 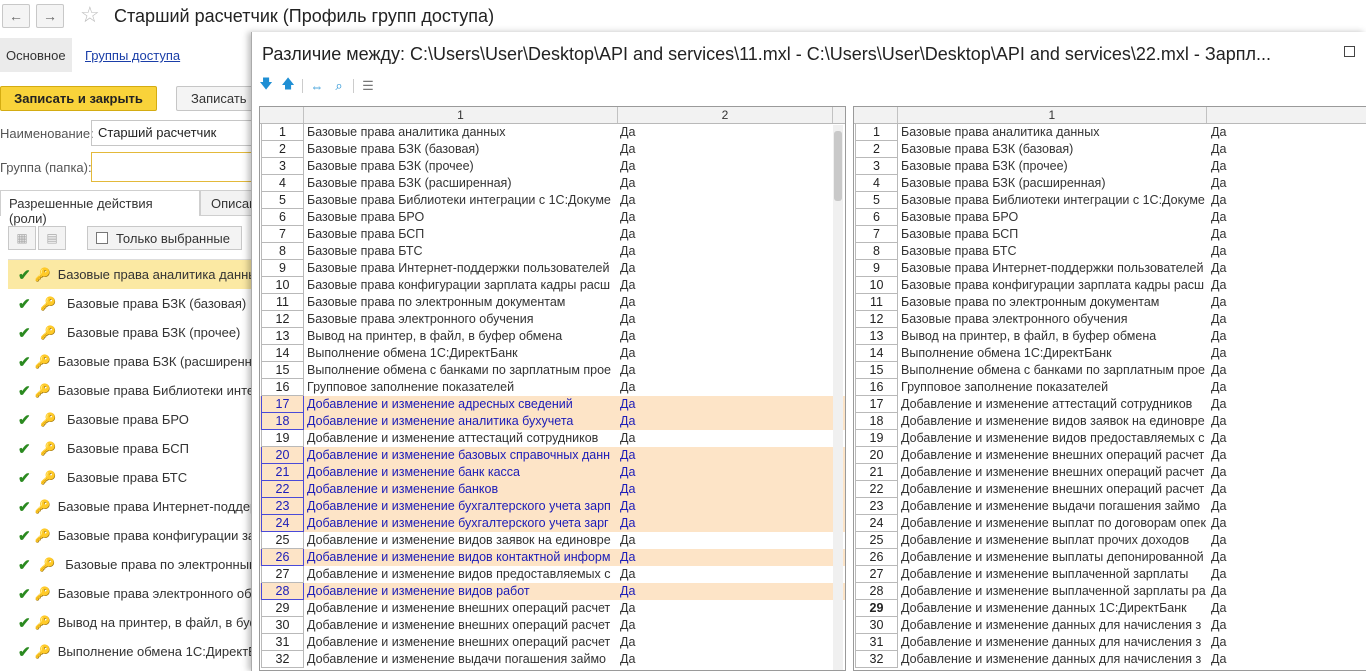 I want to click on table-row: 8 Базовые права БТС Да, so click(x=552, y=251).